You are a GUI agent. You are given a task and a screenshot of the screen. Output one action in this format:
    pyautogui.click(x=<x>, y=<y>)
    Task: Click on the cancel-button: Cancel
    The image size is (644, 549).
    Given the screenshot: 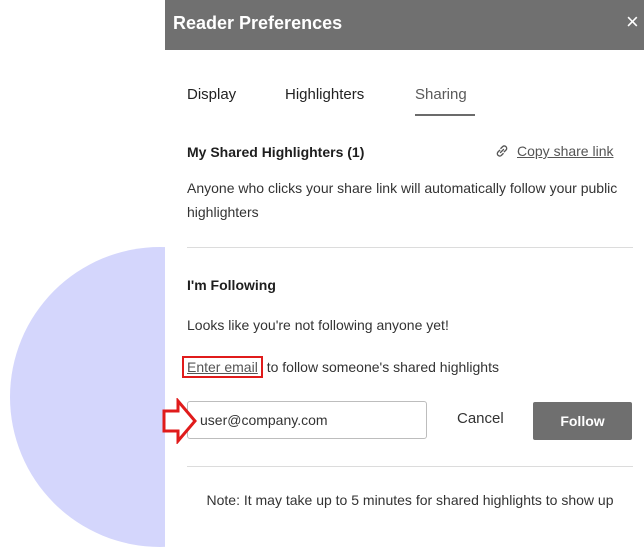 What is the action you would take?
    pyautogui.click(x=480, y=418)
    